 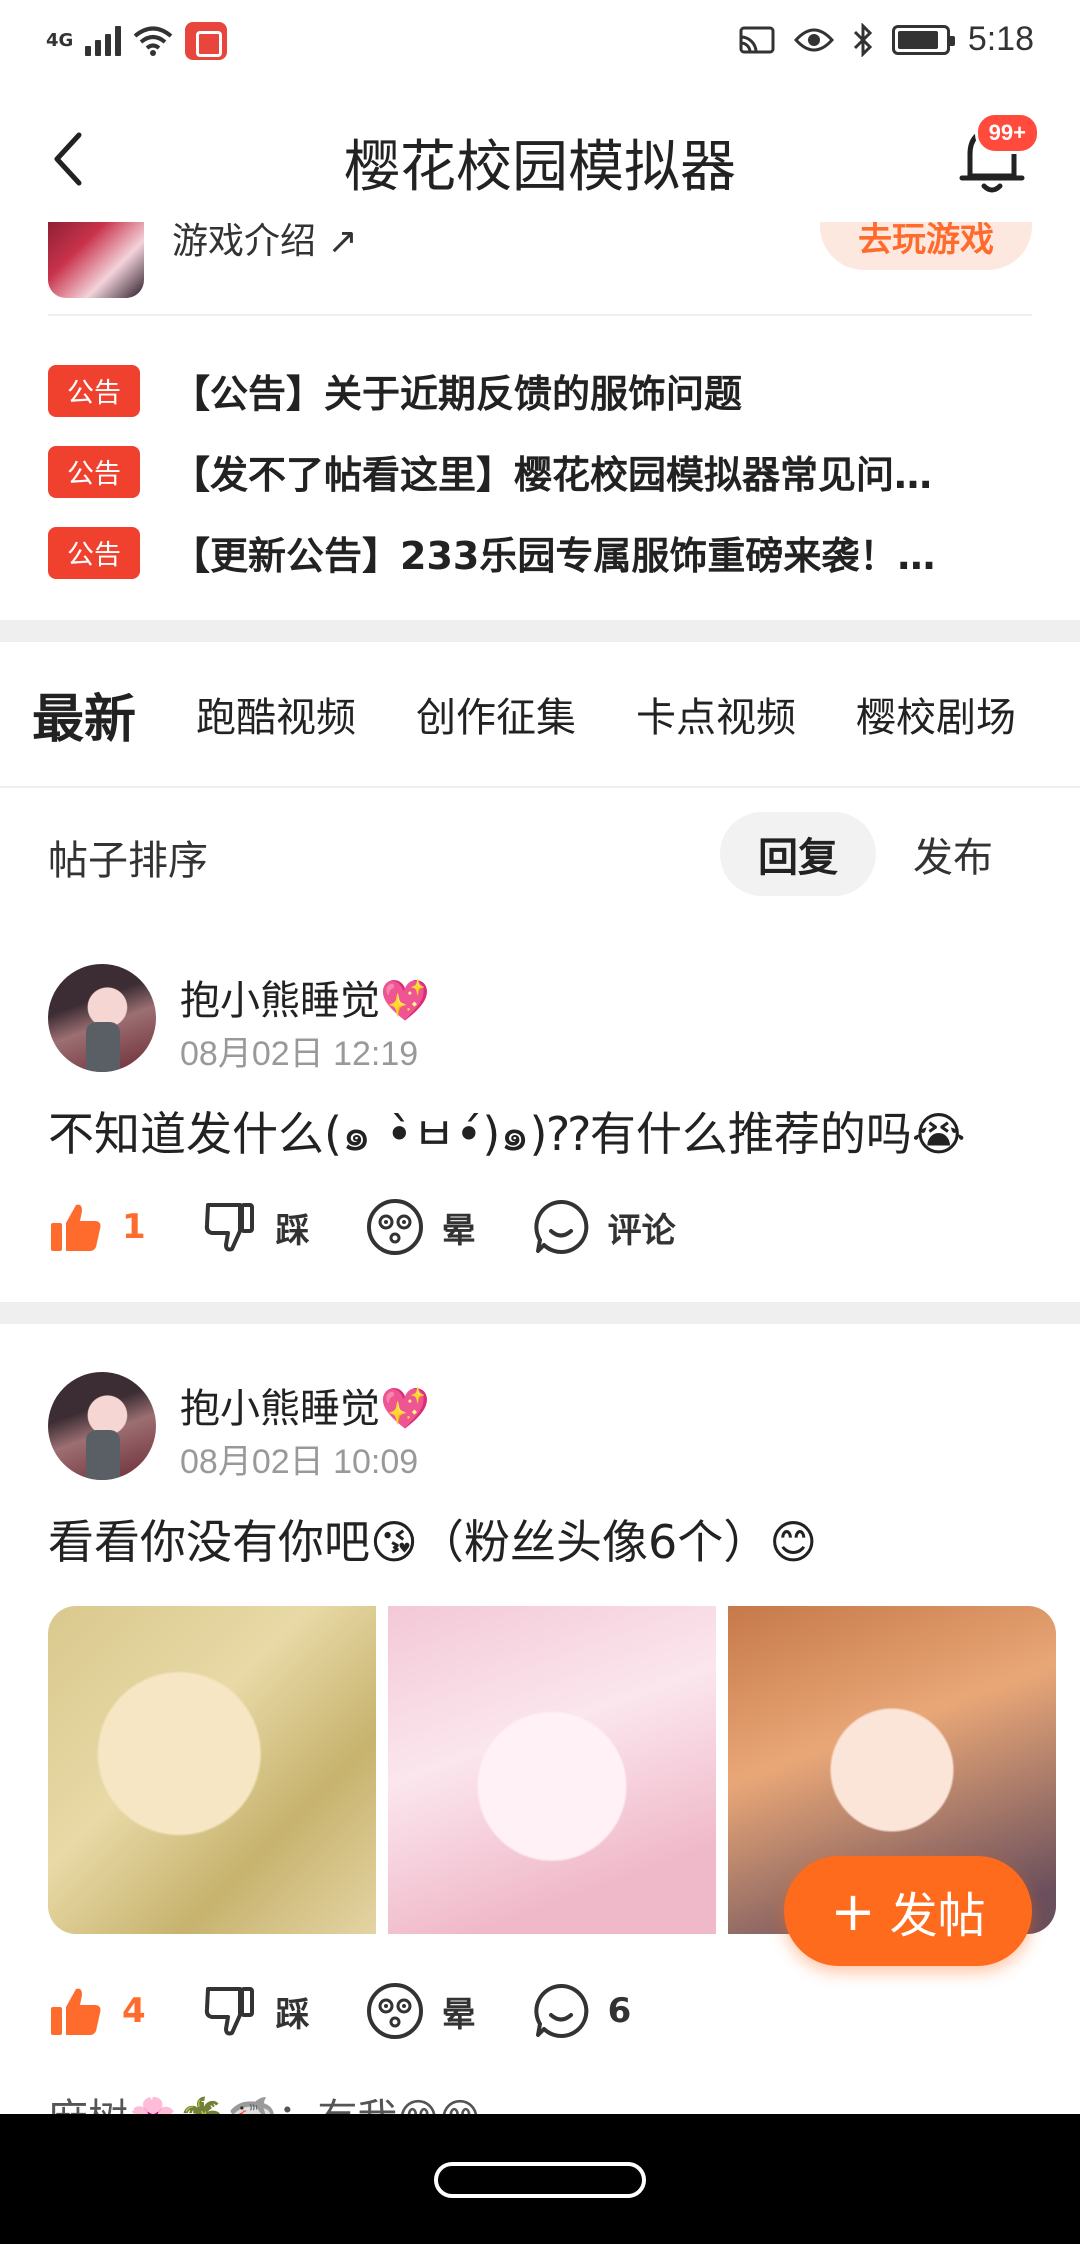 I want to click on tab-creation-contest: 创作征集, so click(x=496, y=714).